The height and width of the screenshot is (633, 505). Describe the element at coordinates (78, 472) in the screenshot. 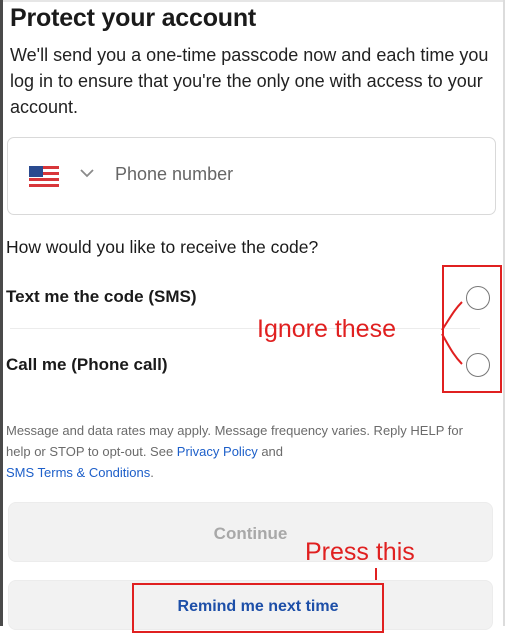

I see `sms-terms-link: SMS Terms & Conditions` at that location.